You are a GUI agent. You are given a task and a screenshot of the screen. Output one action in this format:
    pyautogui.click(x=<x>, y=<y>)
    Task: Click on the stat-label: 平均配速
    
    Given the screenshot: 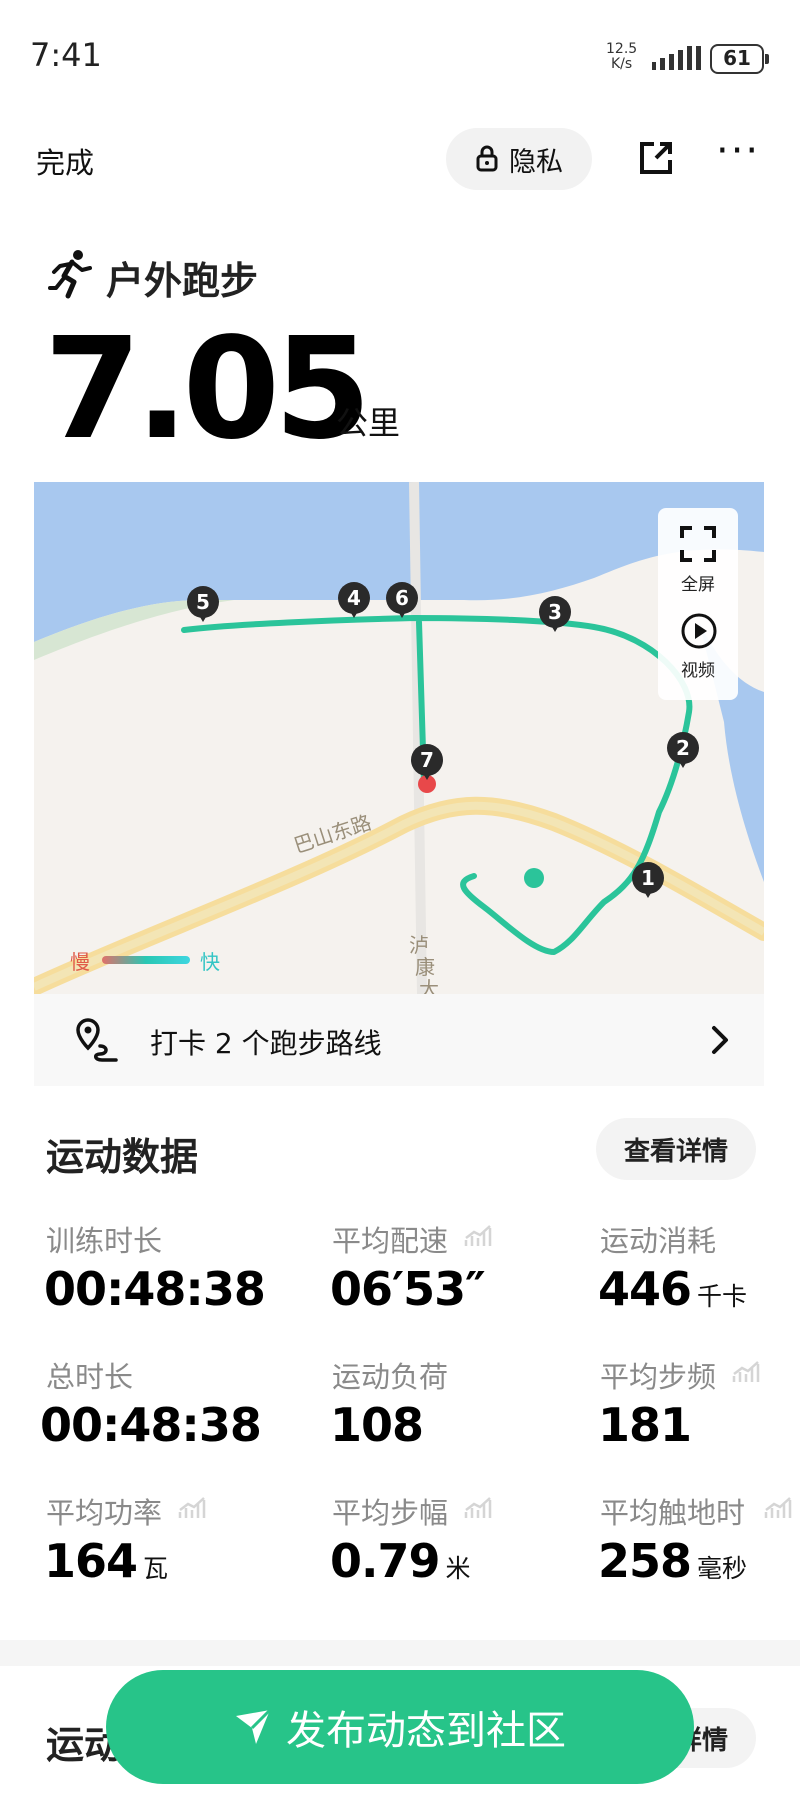 What is the action you would take?
    pyautogui.click(x=390, y=1241)
    